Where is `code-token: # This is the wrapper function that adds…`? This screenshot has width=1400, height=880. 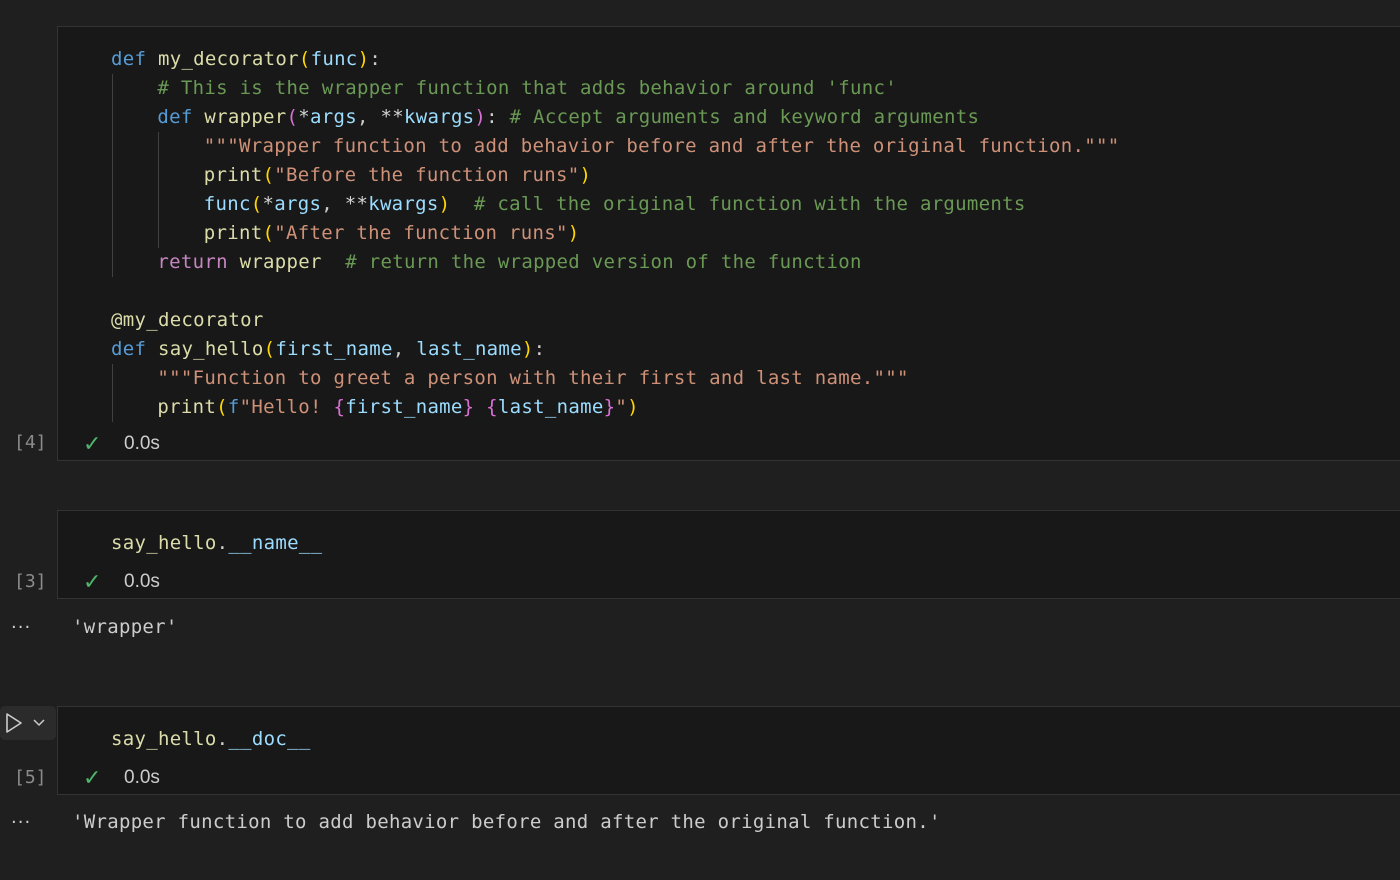
code-token: # This is the wrapper function that adds… is located at coordinates (527, 88).